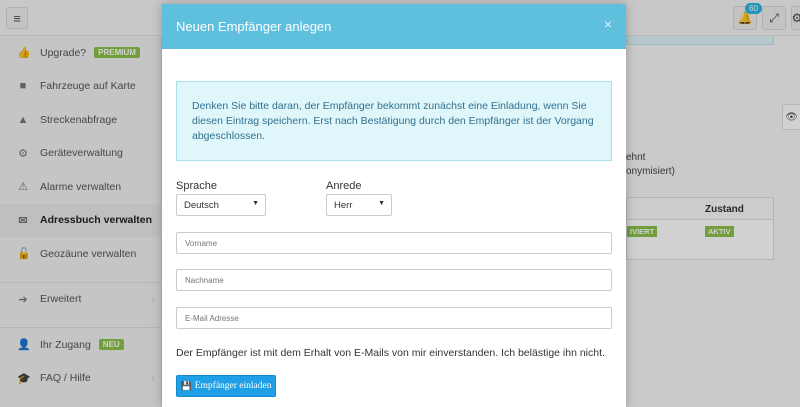 The height and width of the screenshot is (407, 800). What do you see at coordinates (608, 24) in the screenshot?
I see `close-icon: ×` at bounding box center [608, 24].